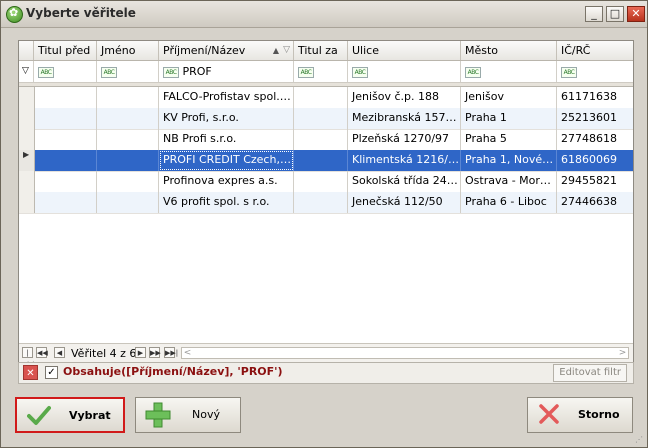  Describe the element at coordinates (155, 352) in the screenshot. I see `next-page-icon: ▶▶` at that location.